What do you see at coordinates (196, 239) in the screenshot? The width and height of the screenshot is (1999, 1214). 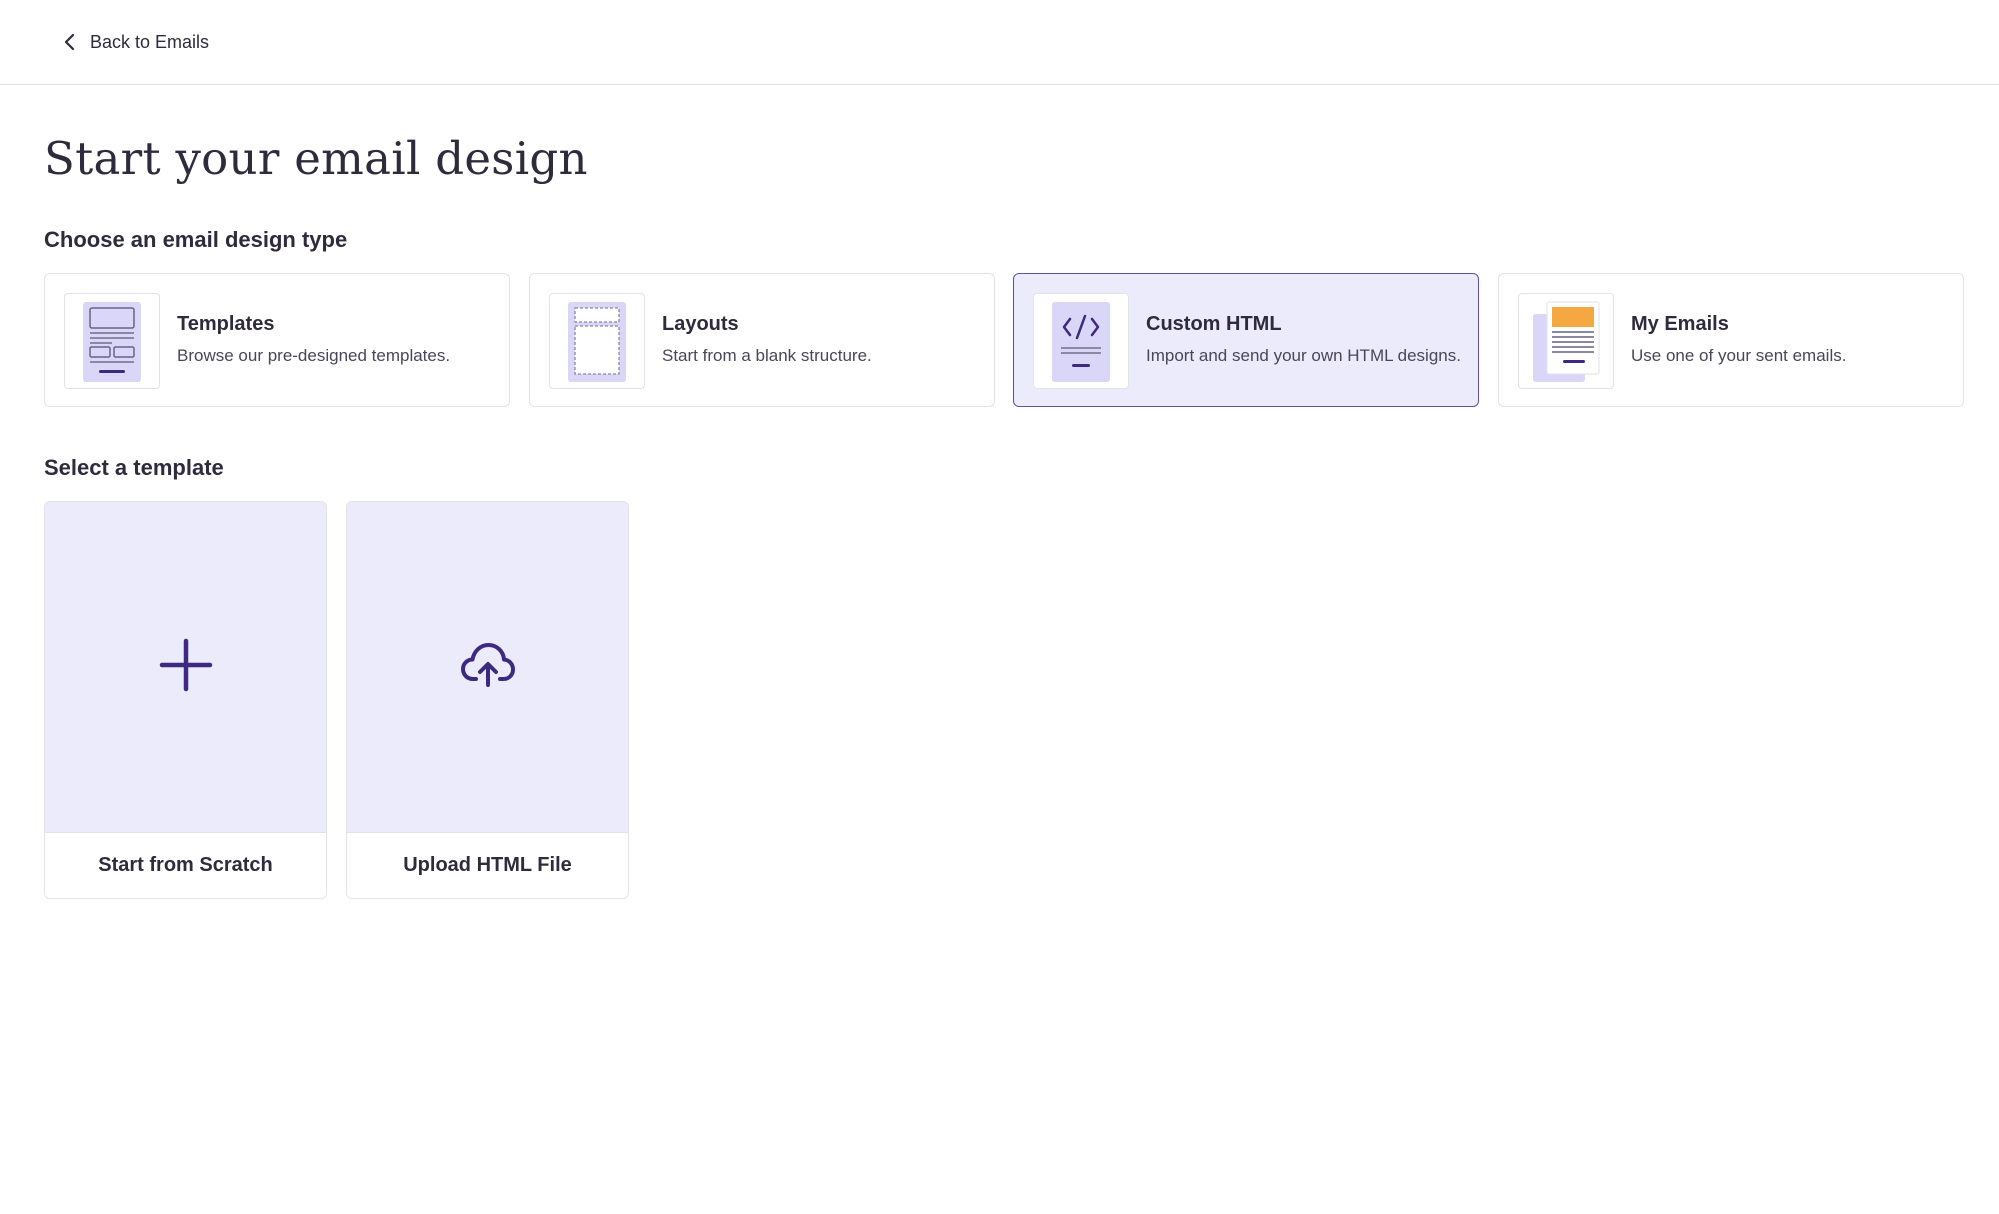 I see `design-type-heading: Choose an email design type` at bounding box center [196, 239].